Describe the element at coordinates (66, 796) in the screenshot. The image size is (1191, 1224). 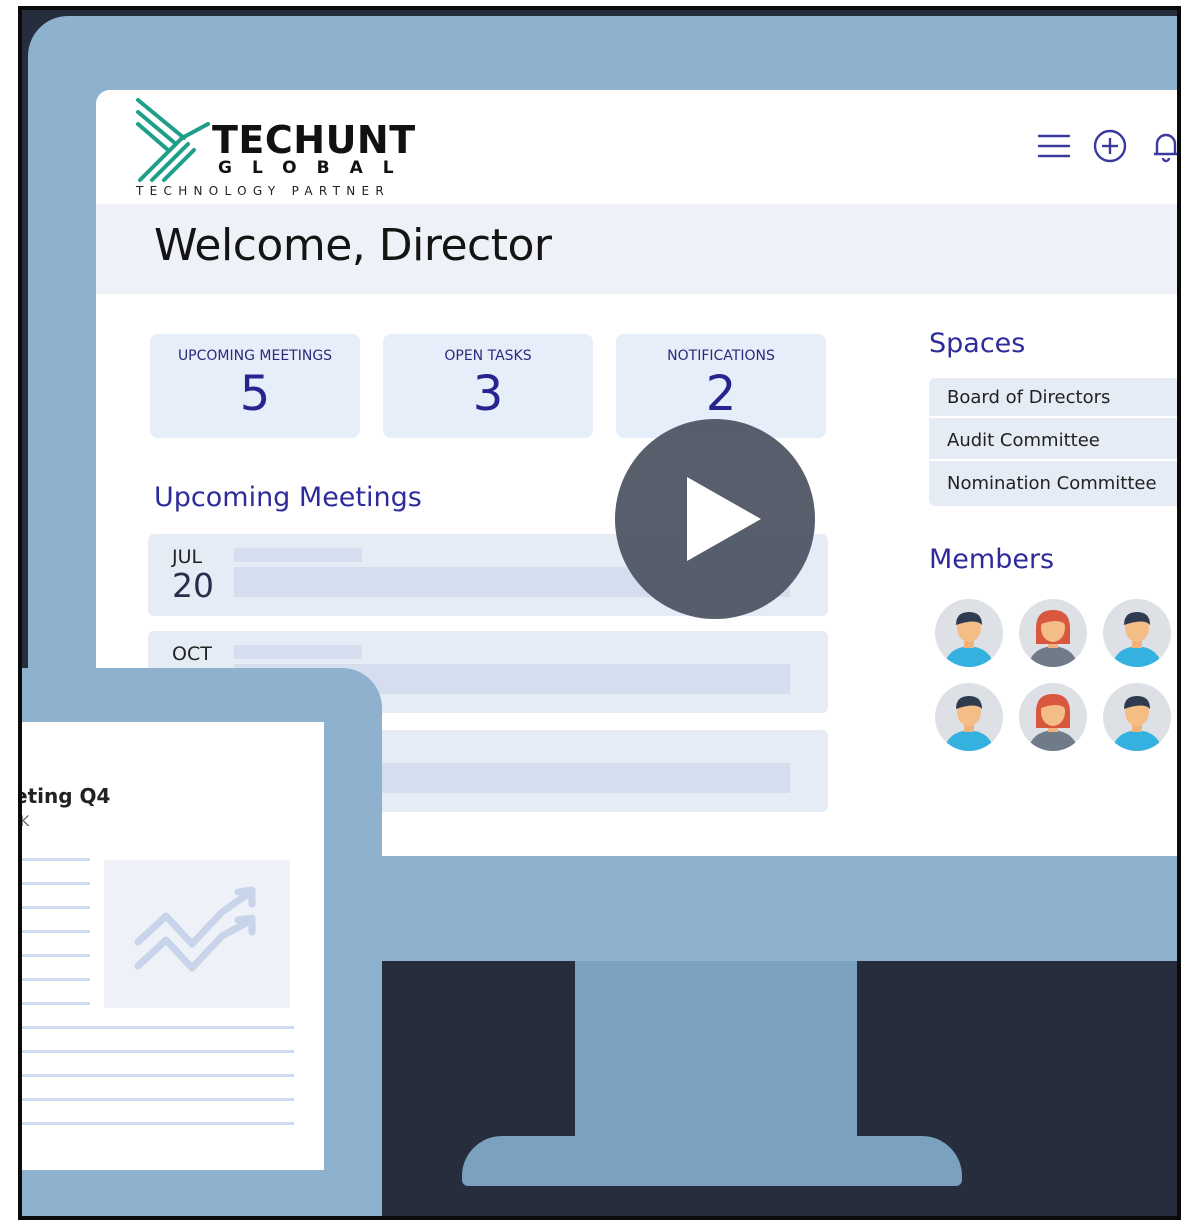
I see `tablet-meeting-title: eting Q4` at that location.